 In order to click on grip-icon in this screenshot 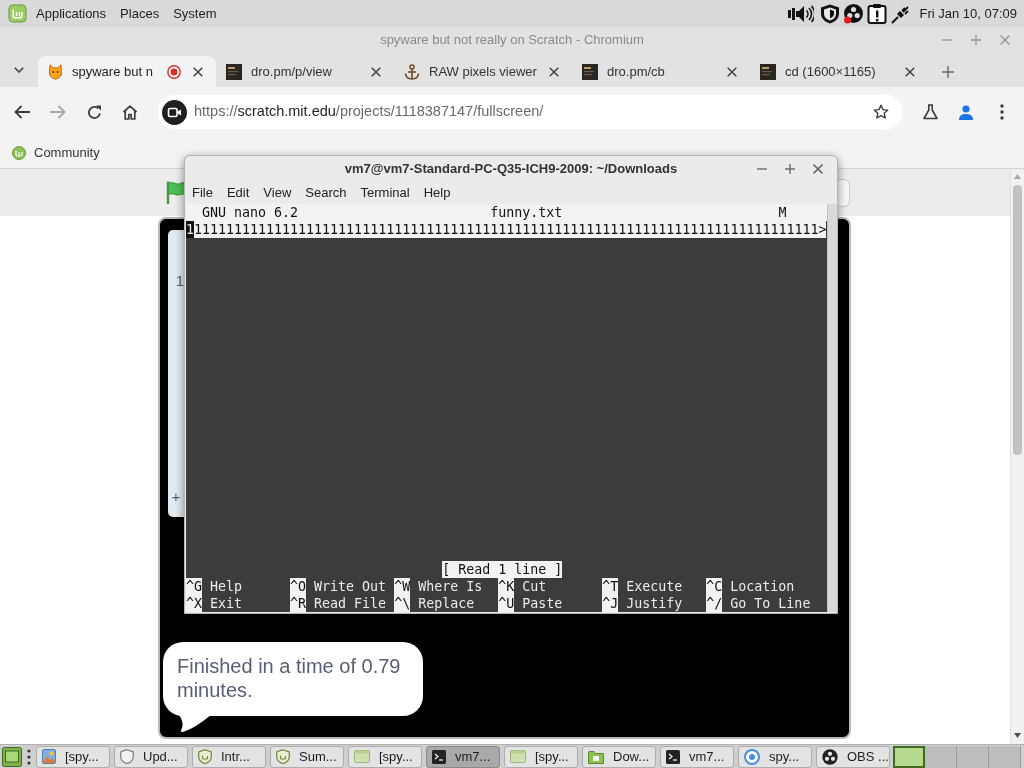, I will do `click(29, 756)`.